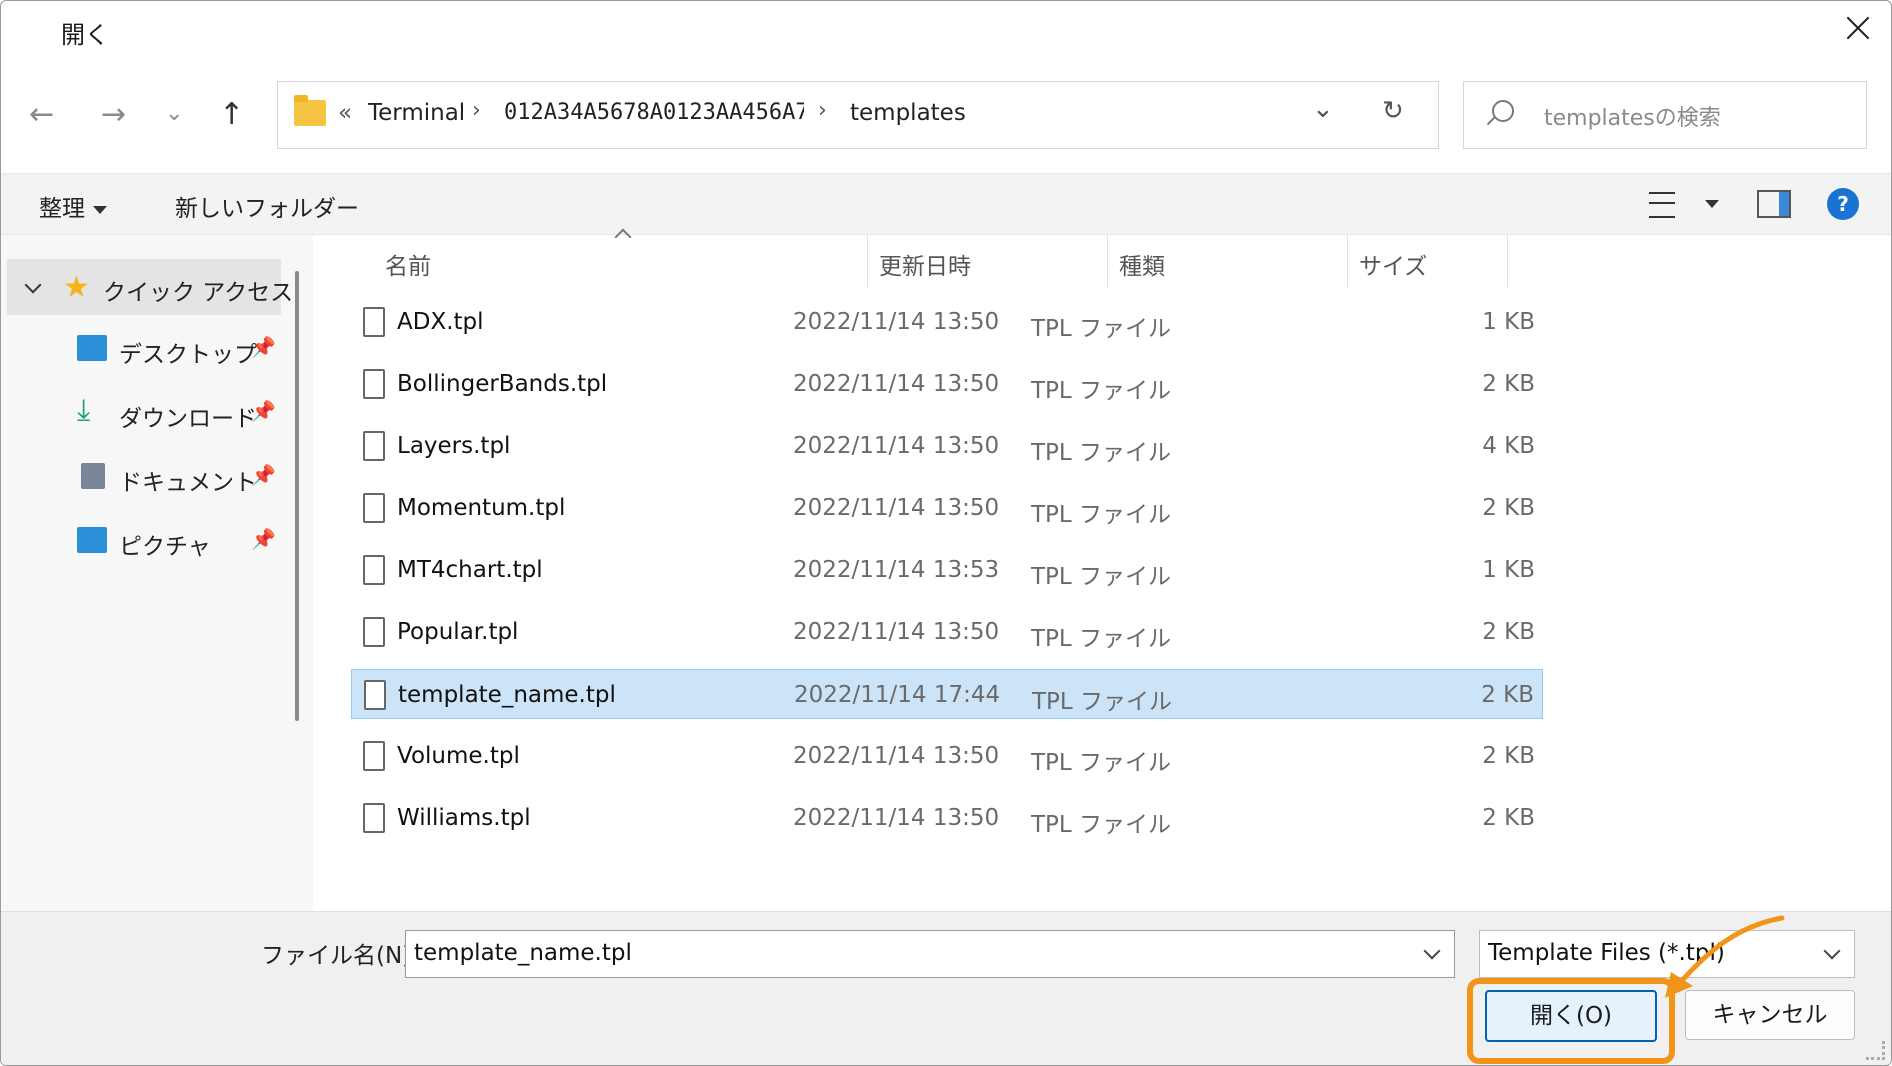  What do you see at coordinates (267, 206) in the screenshot?
I see `new-folder-button: 新しいフォルダー` at bounding box center [267, 206].